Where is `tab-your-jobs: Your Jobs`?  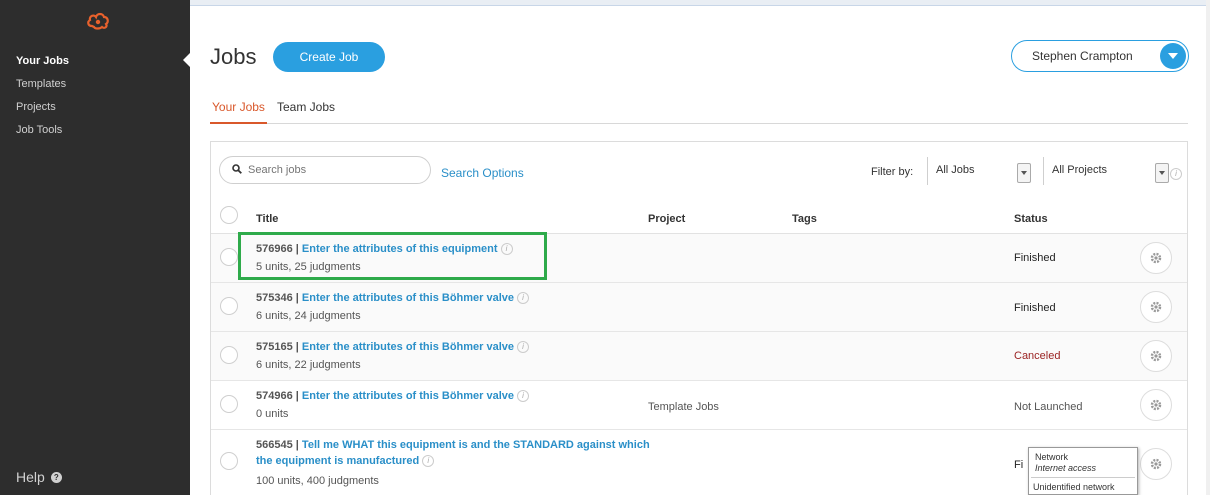
tab-your-jobs: Your Jobs is located at coordinates (238, 112).